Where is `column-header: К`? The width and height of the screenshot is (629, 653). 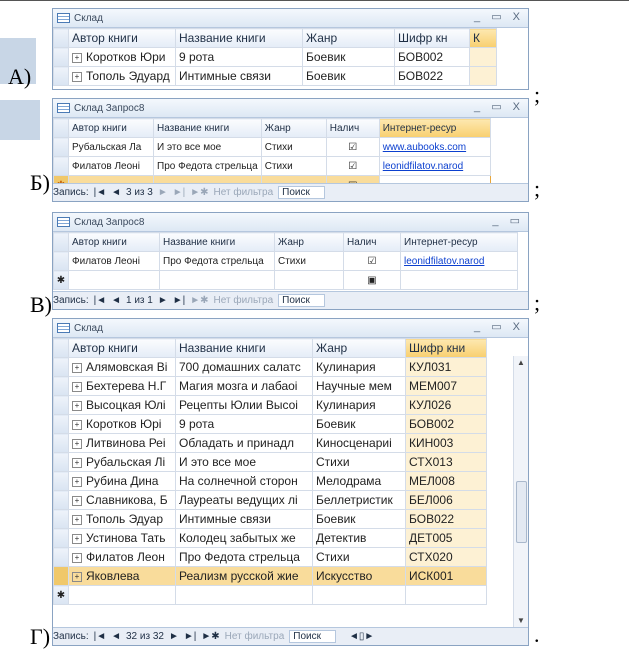 column-header: К is located at coordinates (483, 38).